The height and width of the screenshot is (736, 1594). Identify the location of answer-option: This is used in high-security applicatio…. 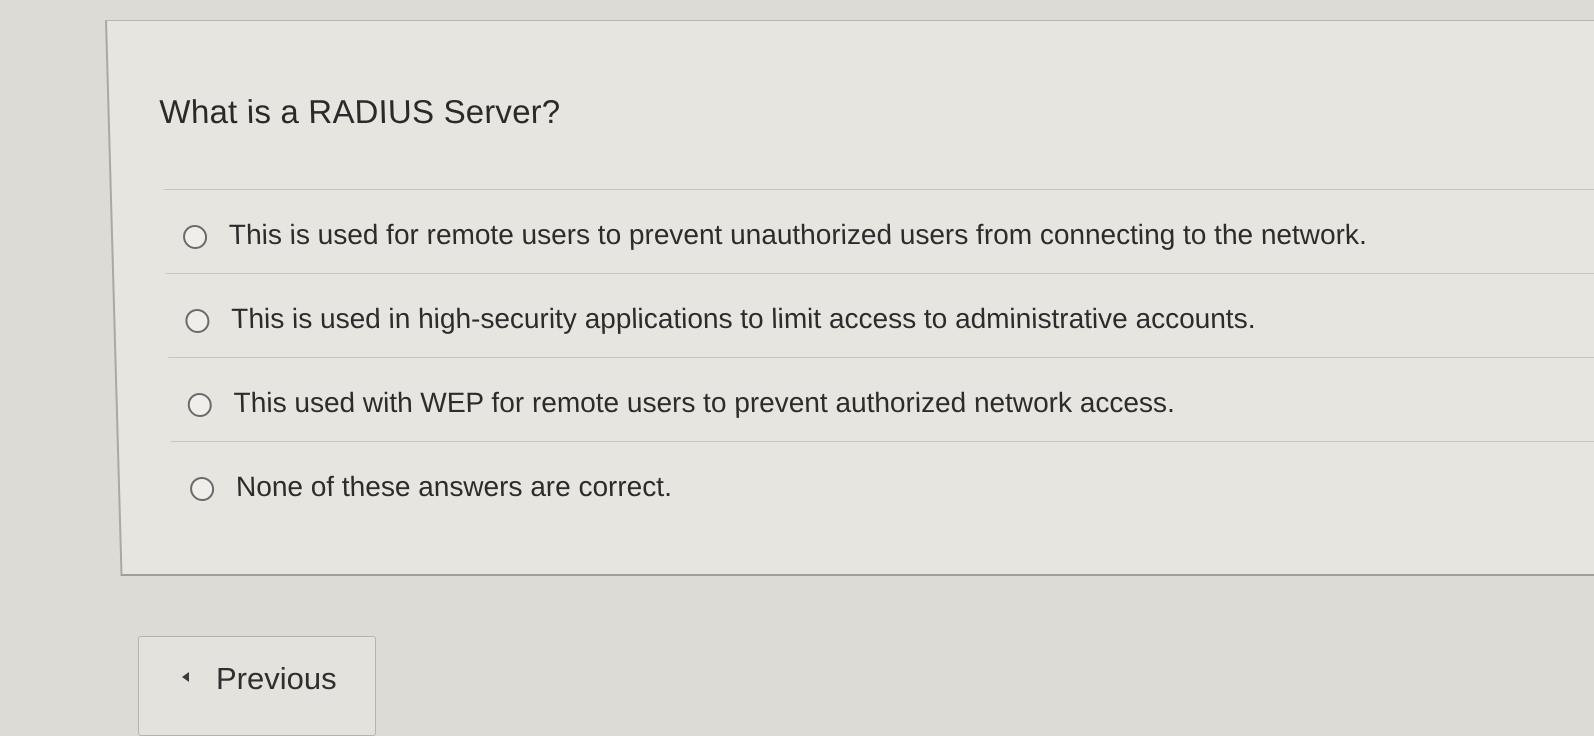
(880, 316).